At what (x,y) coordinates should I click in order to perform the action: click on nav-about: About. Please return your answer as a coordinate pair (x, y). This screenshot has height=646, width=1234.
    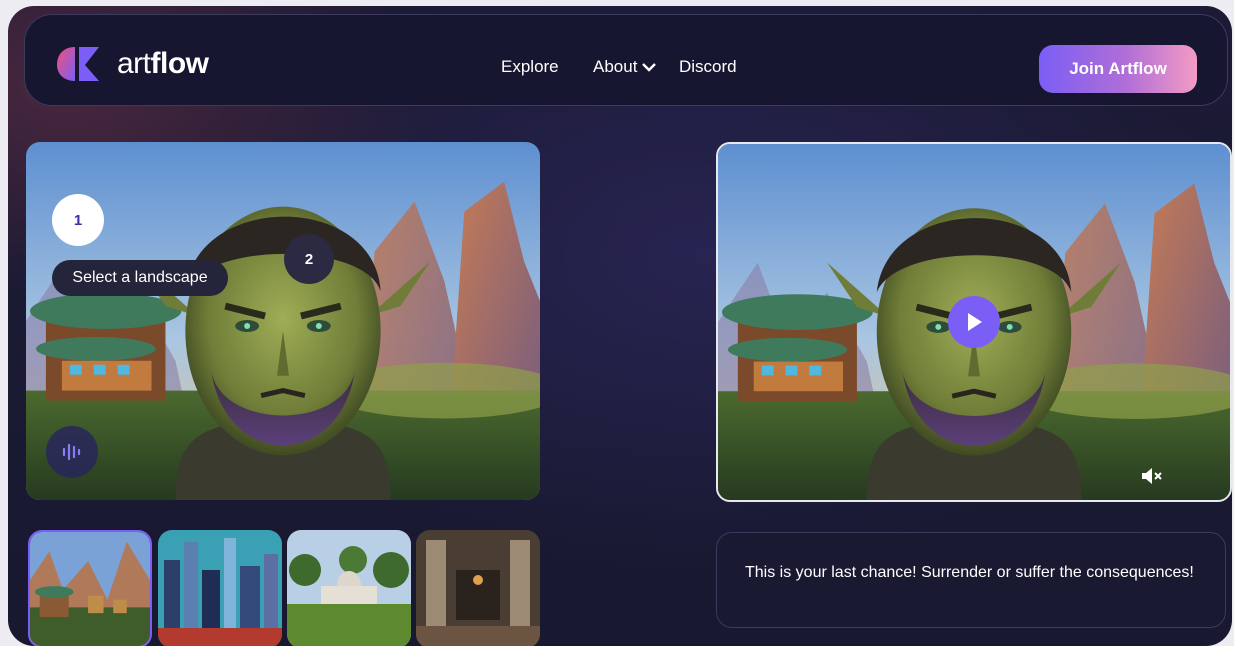
    Looking at the image, I should click on (625, 67).